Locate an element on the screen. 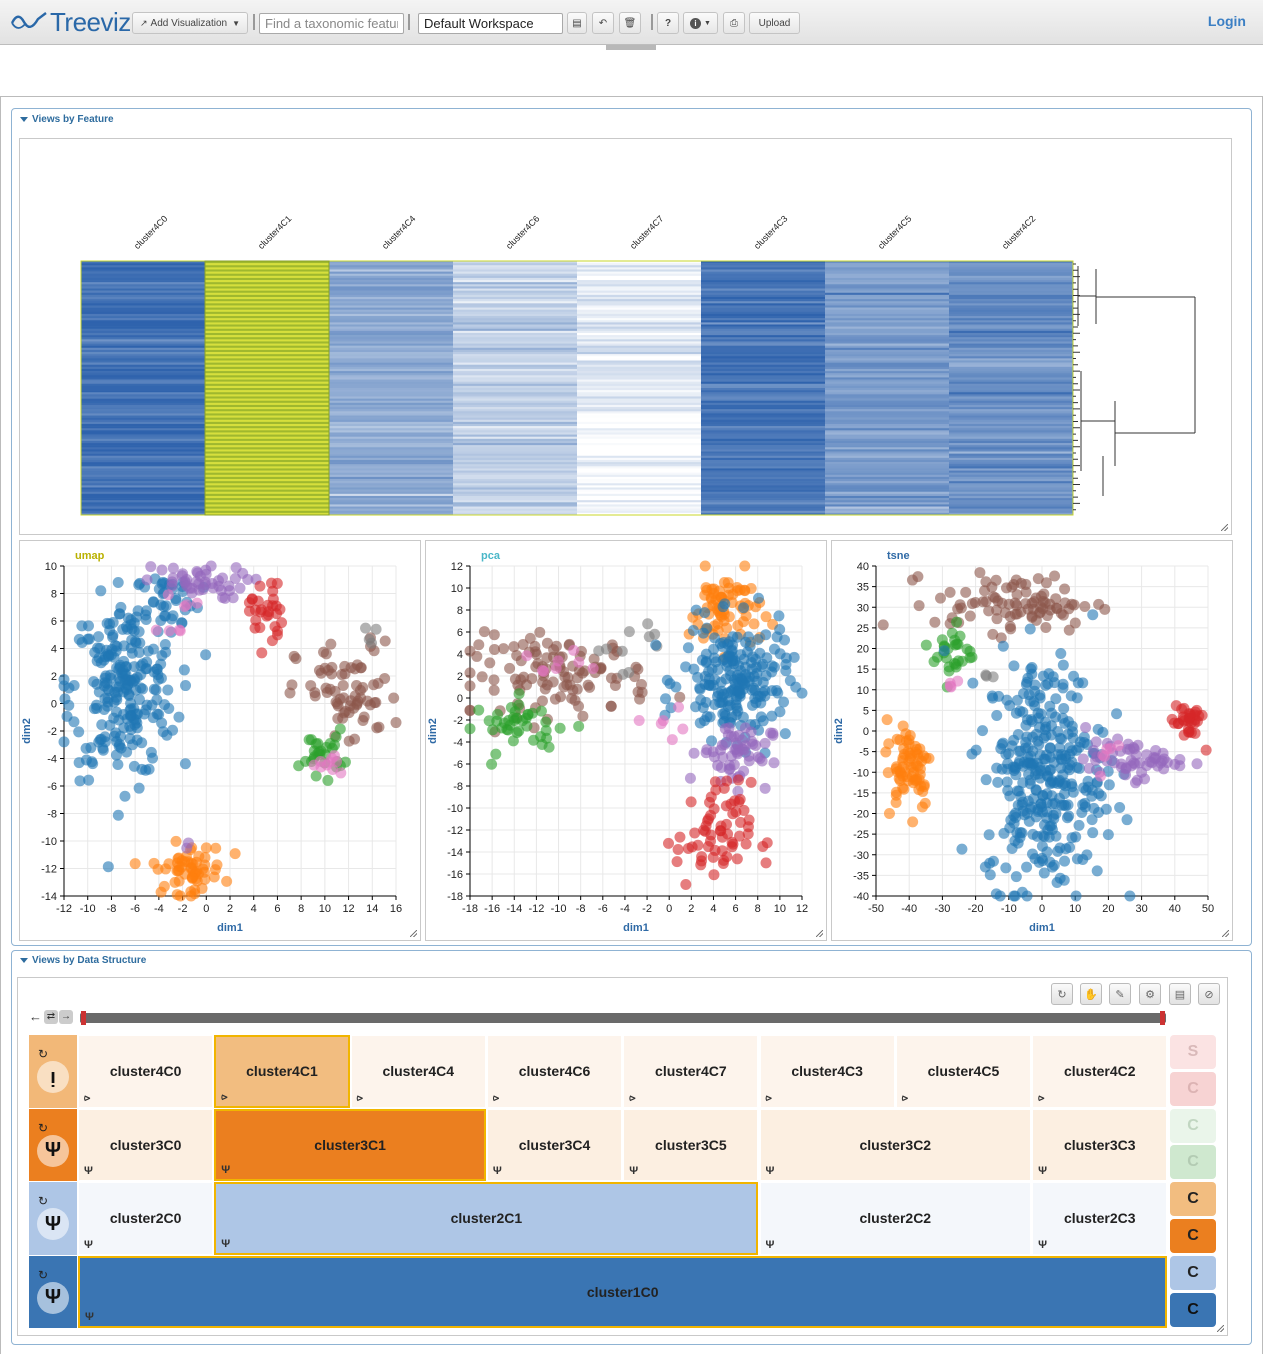 The height and width of the screenshot is (1354, 1263). leaf-node-icon: ⪧ is located at coordinates (224, 1097).